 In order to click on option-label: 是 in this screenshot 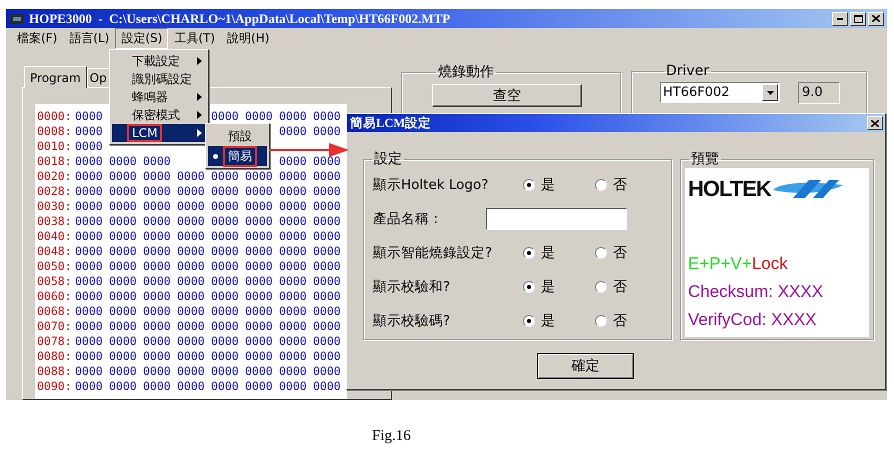, I will do `click(548, 253)`.